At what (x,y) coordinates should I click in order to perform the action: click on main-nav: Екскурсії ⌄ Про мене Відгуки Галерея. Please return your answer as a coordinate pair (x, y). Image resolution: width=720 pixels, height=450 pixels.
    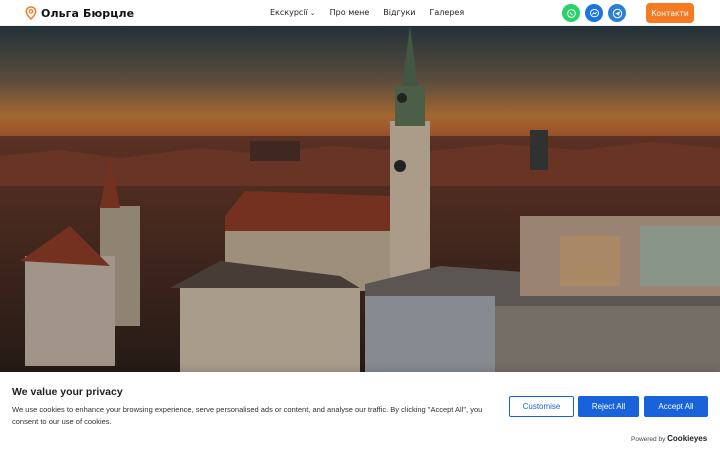
    Looking at the image, I should click on (367, 12).